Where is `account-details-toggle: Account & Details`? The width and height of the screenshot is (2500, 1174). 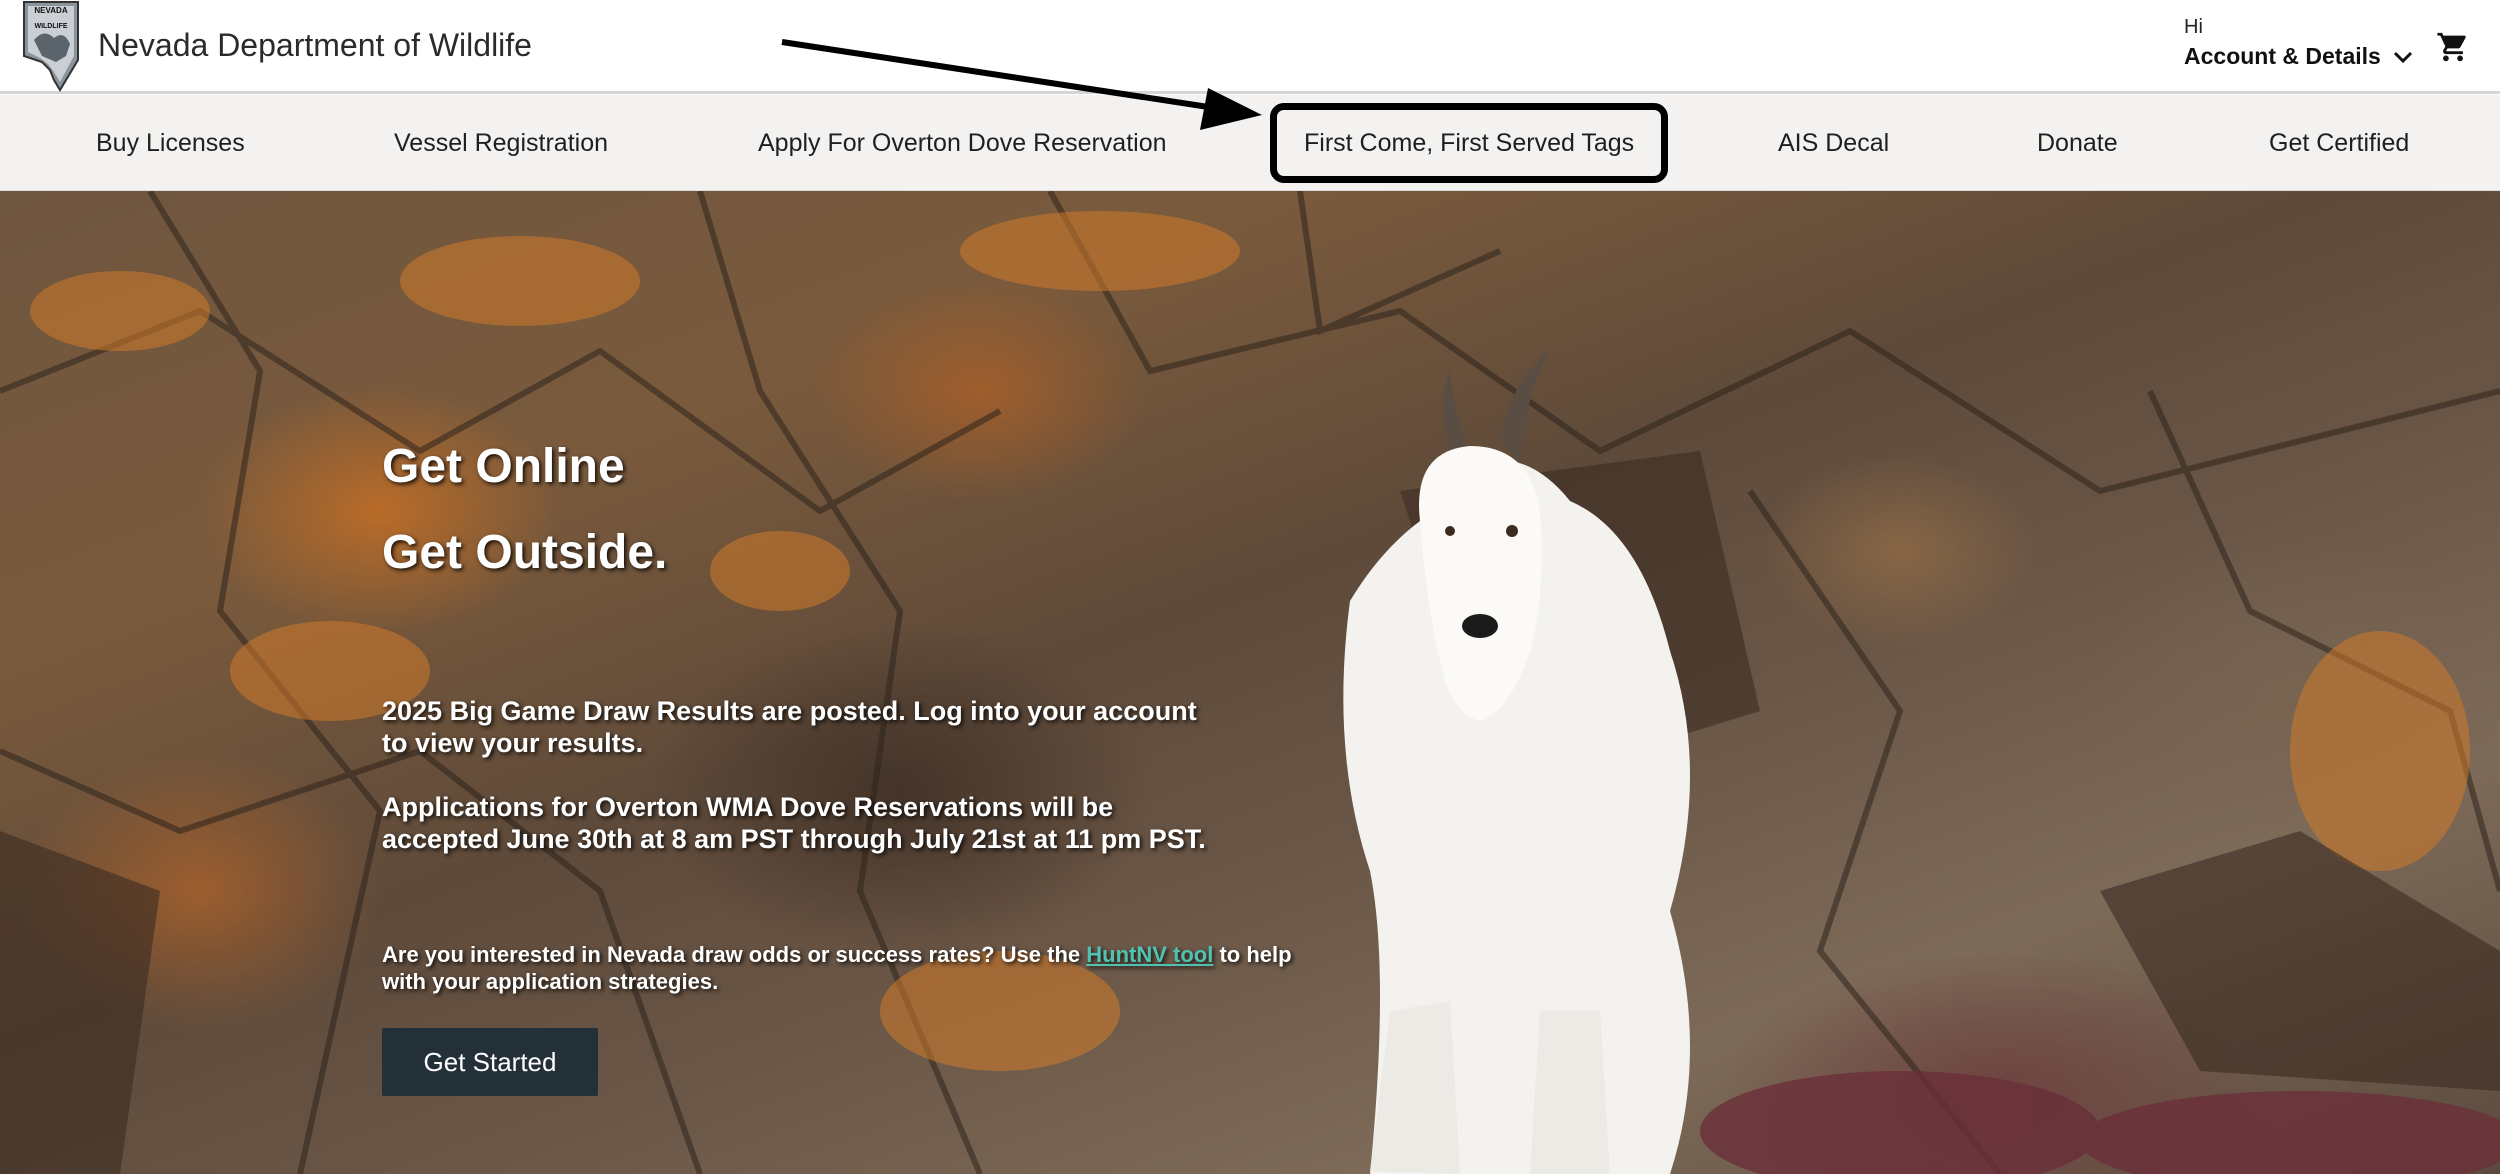 account-details-toggle: Account & Details is located at coordinates (2298, 56).